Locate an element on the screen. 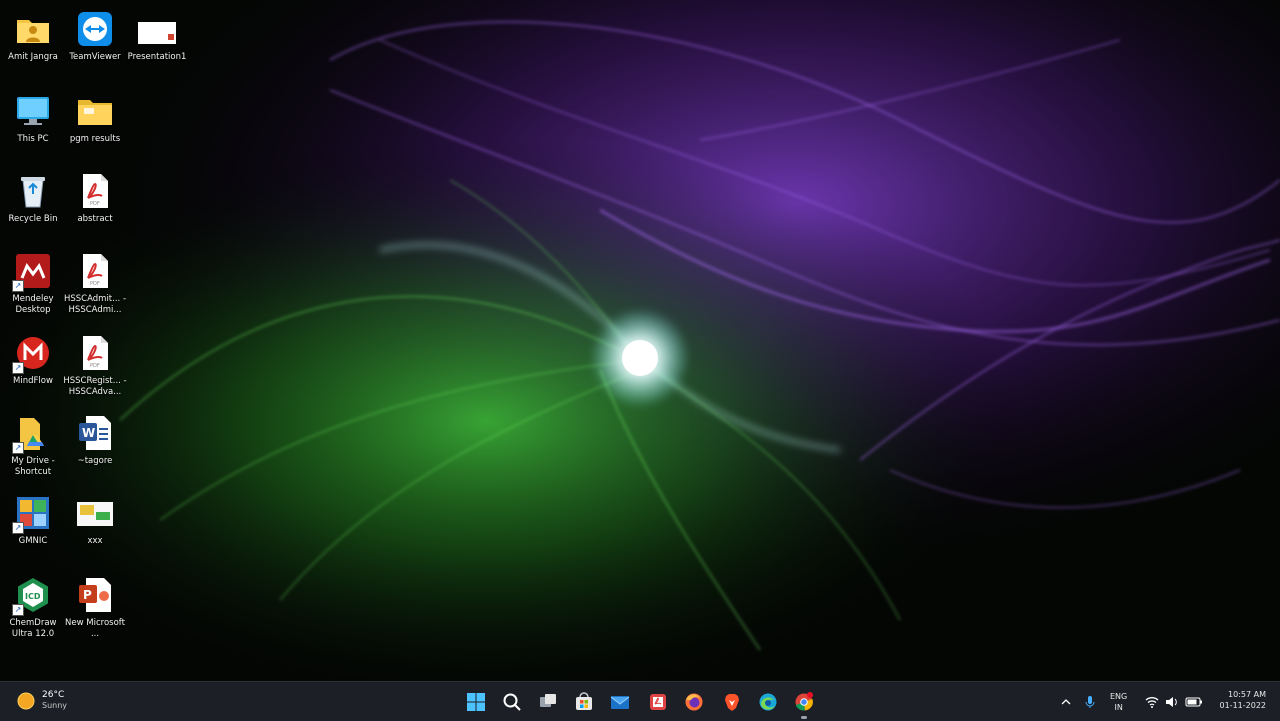  speaker-icon is located at coordinates (1172, 702).